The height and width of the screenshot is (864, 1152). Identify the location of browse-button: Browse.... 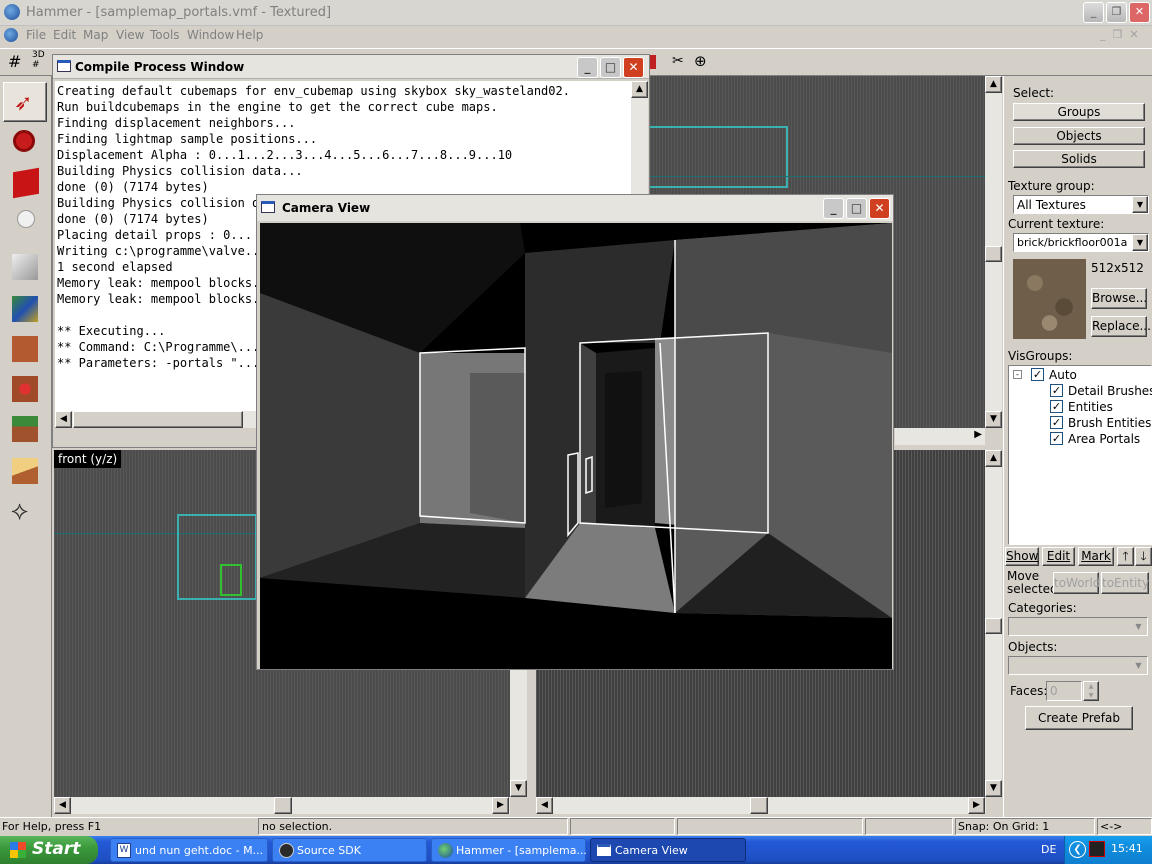
(1119, 298).